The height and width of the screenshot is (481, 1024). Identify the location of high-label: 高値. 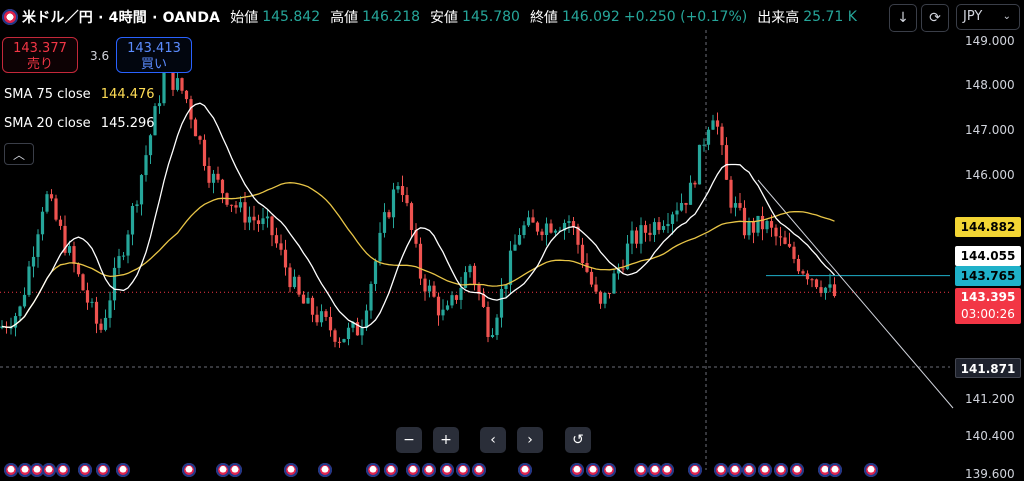
(344, 18).